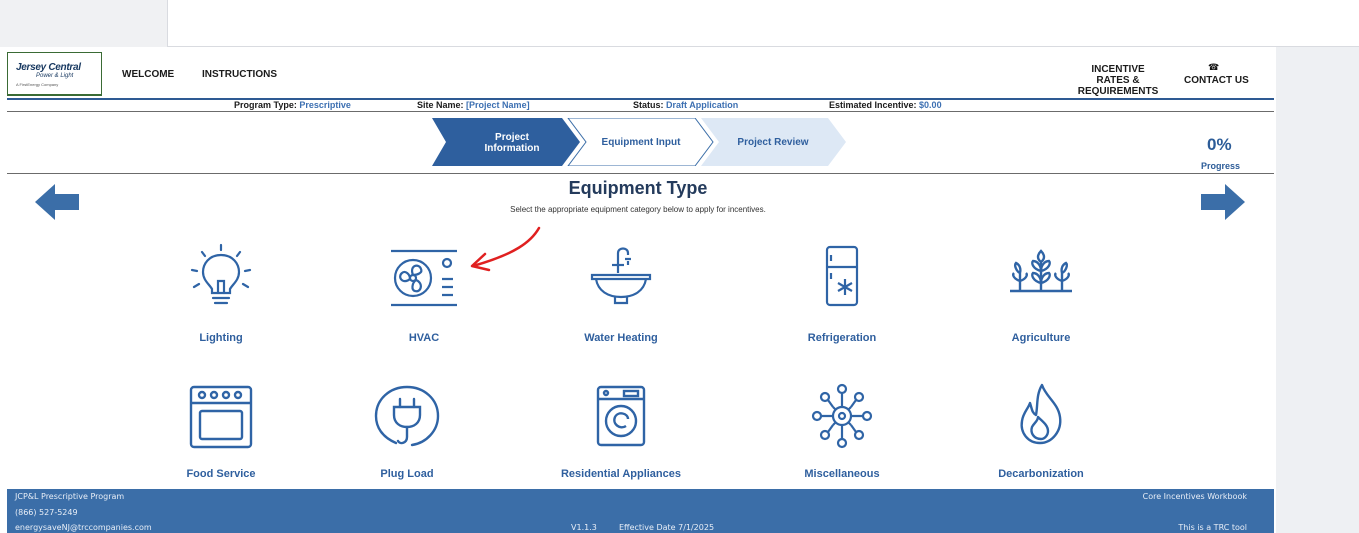  I want to click on step3-label: Project Review, so click(773, 142).